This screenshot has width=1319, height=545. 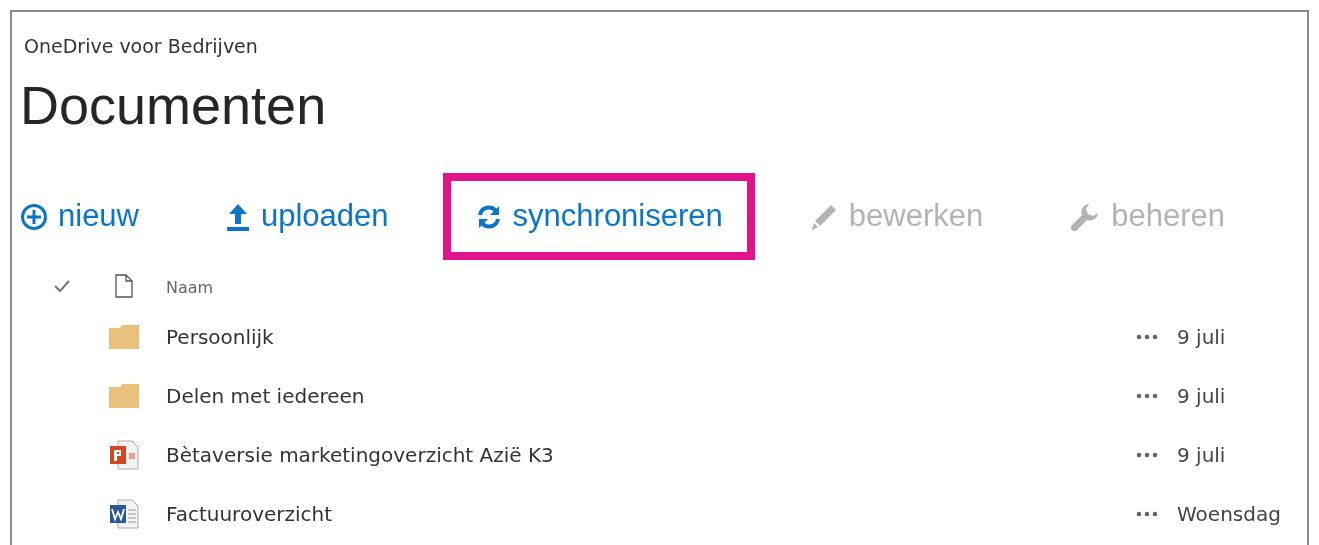 What do you see at coordinates (659, 36) in the screenshot?
I see `breadcrumb: OneDrive voor Bedrijven` at bounding box center [659, 36].